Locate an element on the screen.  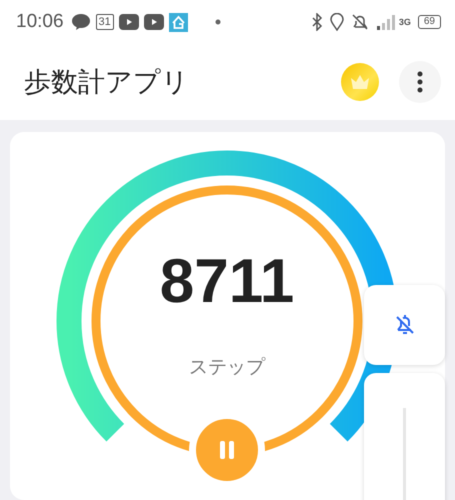
step-count: 8711 is located at coordinates (227, 282).